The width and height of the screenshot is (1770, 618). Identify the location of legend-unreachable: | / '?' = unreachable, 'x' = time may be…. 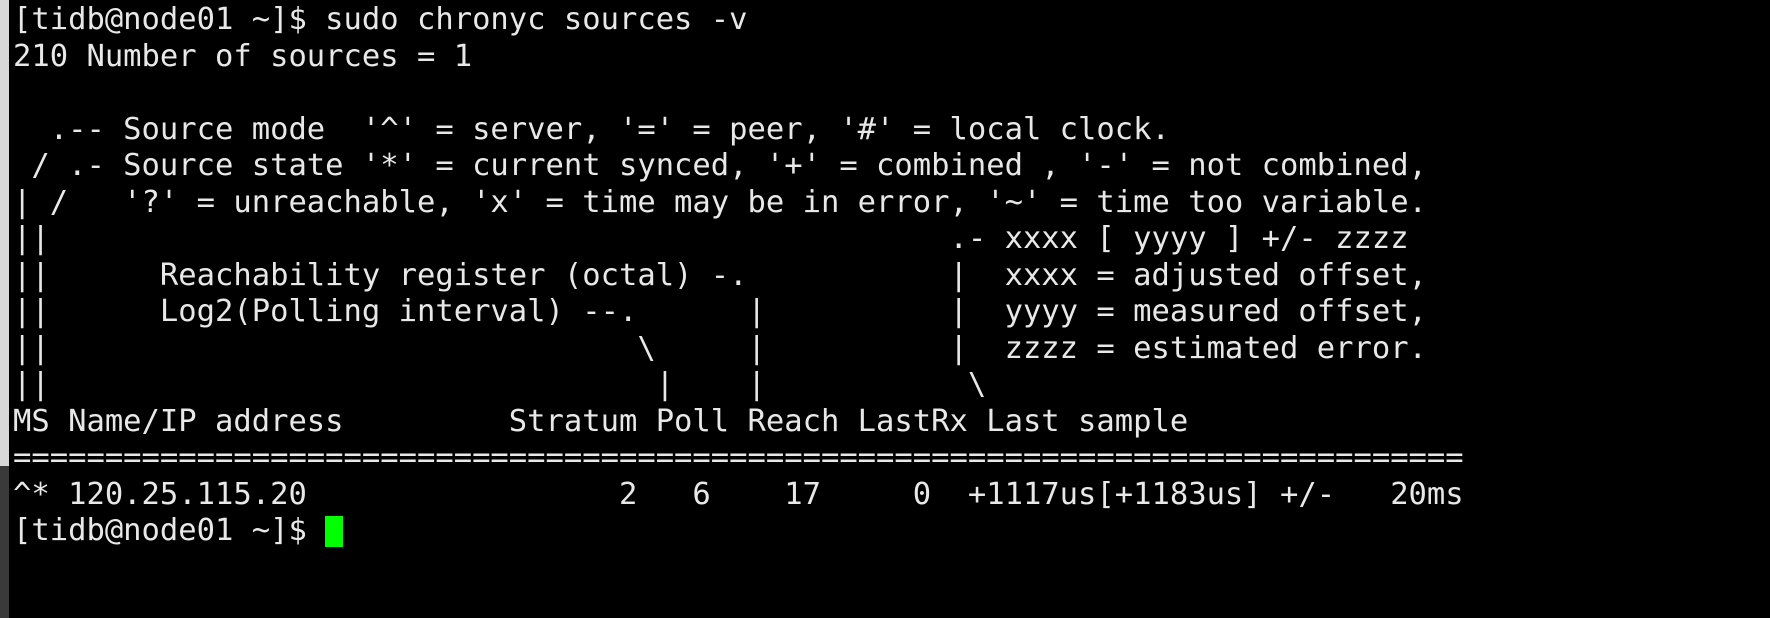
(720, 202).